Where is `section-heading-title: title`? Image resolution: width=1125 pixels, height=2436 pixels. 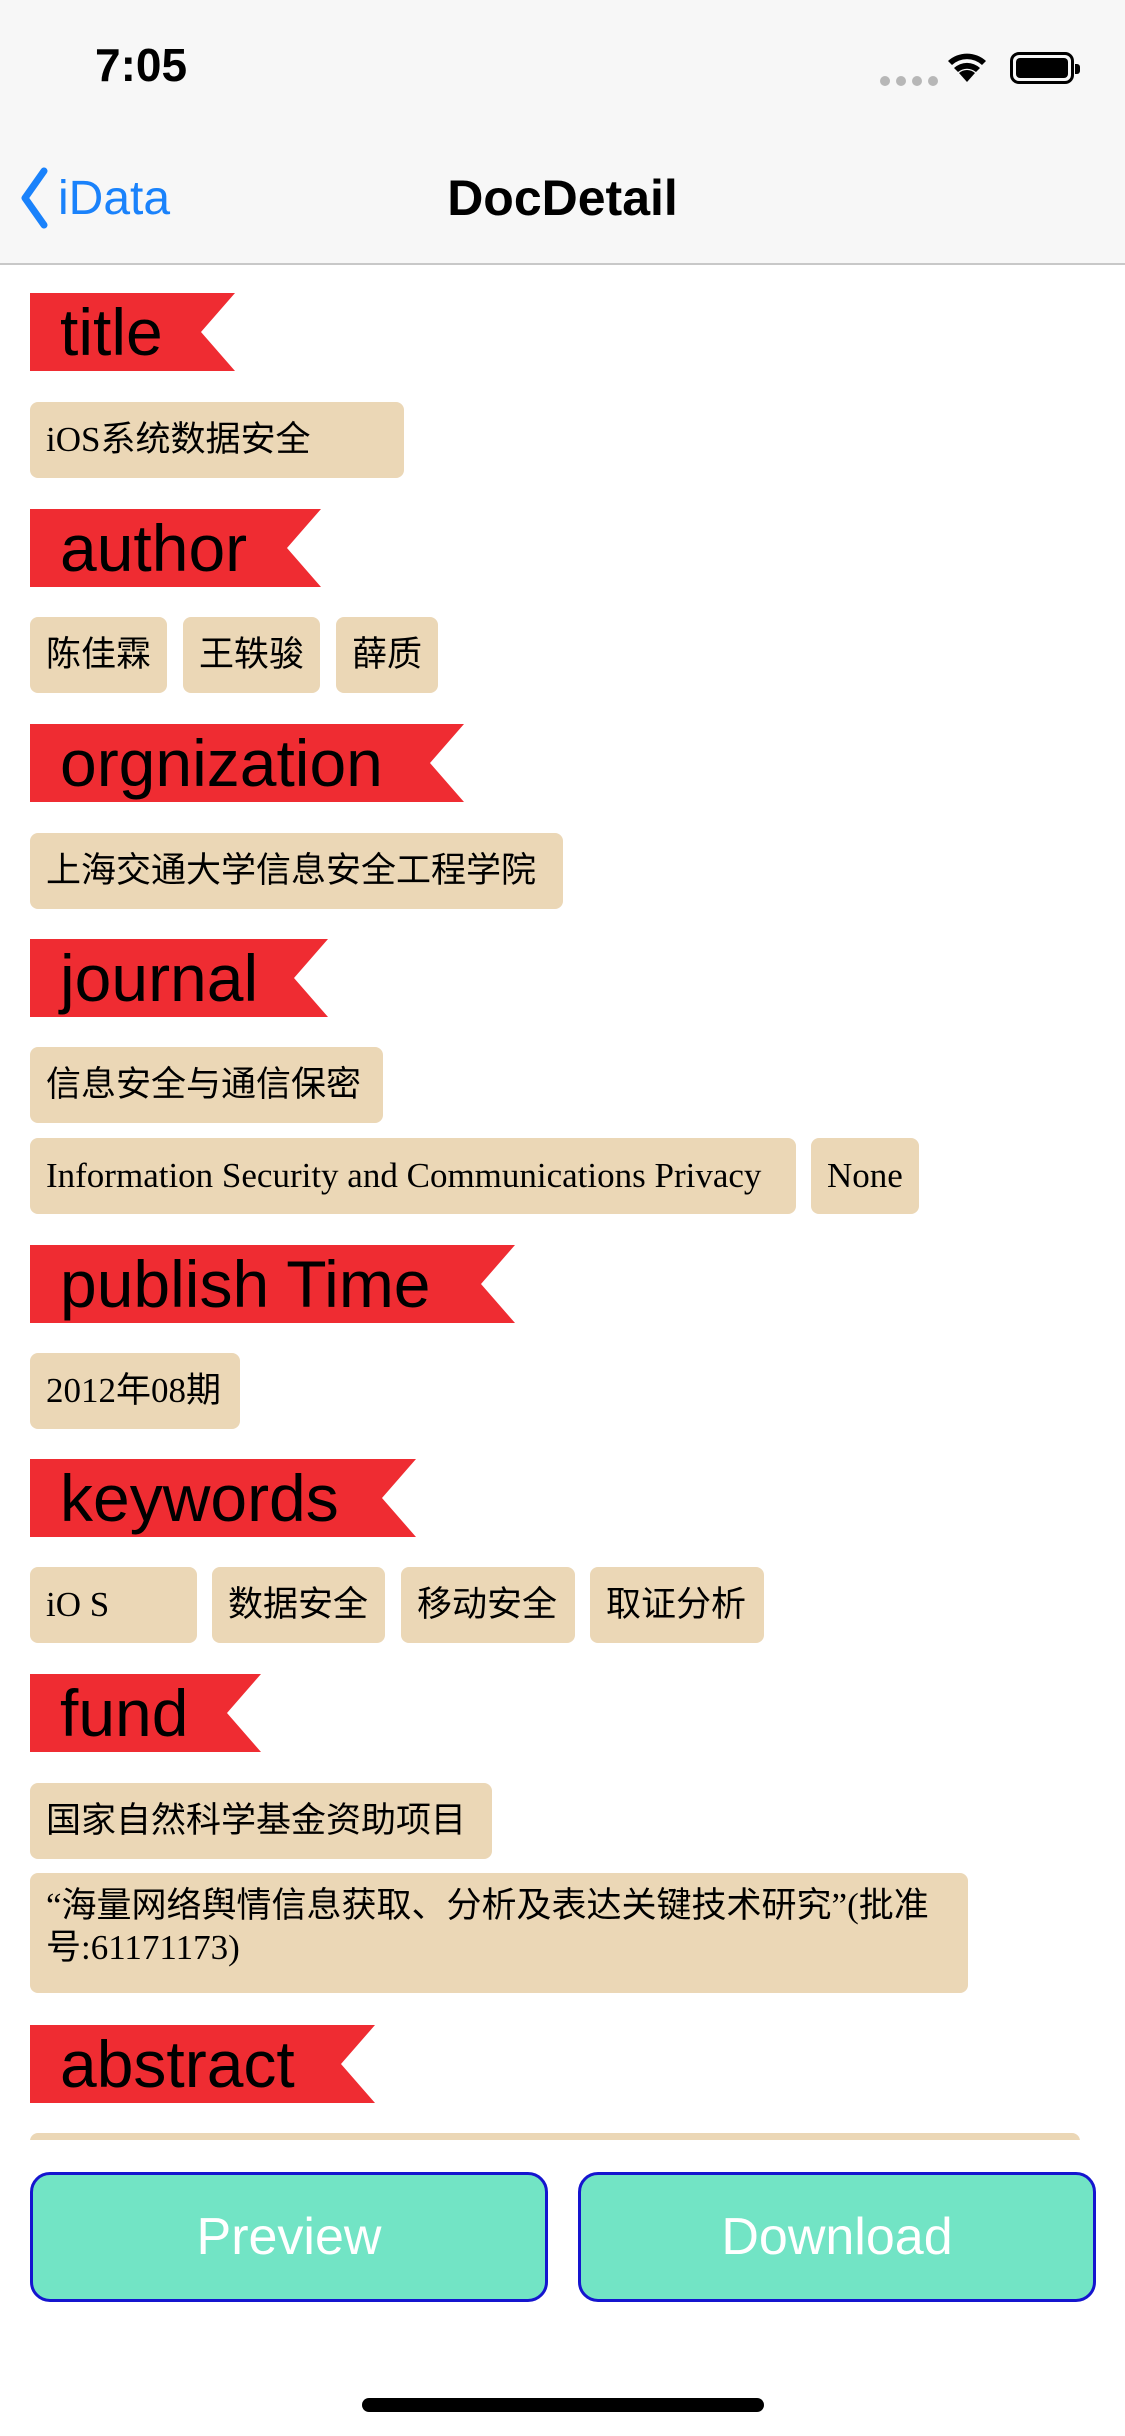
section-heading-title: title is located at coordinates (132, 332).